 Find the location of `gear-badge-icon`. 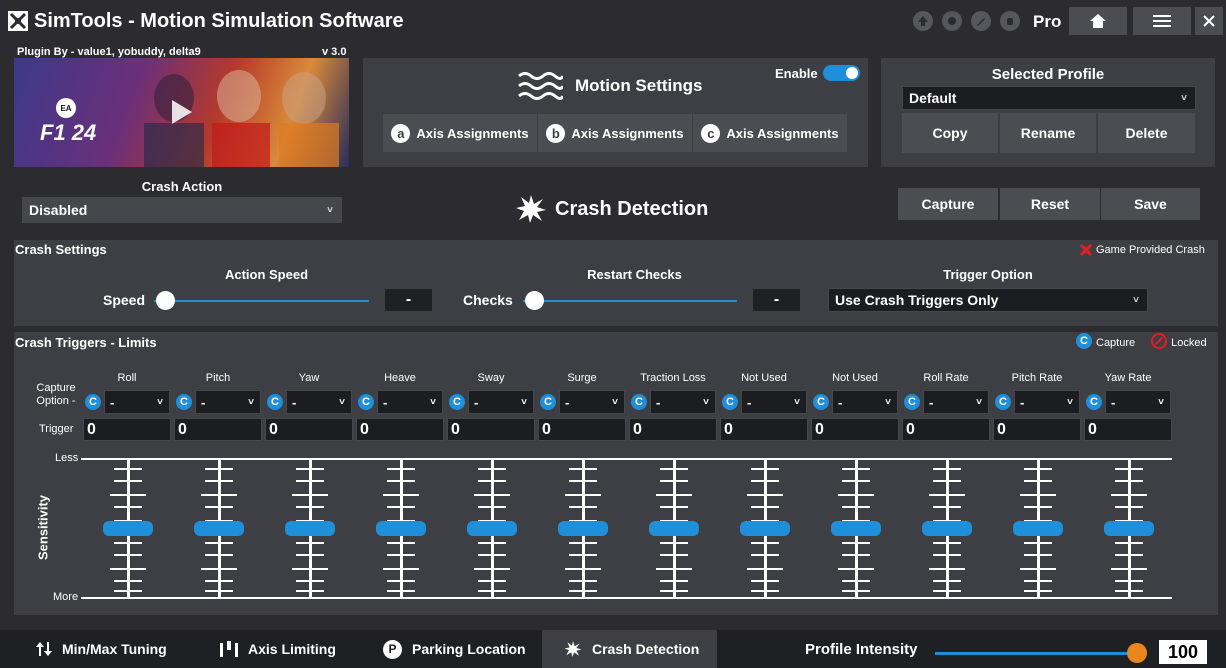

gear-badge-icon is located at coordinates (952, 21).